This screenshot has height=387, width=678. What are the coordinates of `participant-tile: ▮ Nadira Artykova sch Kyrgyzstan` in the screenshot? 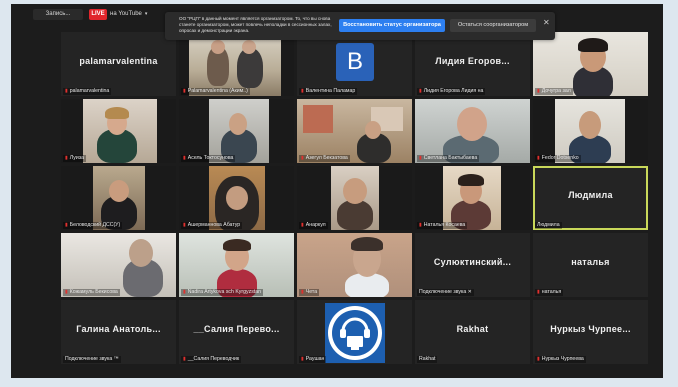 It's located at (236, 265).